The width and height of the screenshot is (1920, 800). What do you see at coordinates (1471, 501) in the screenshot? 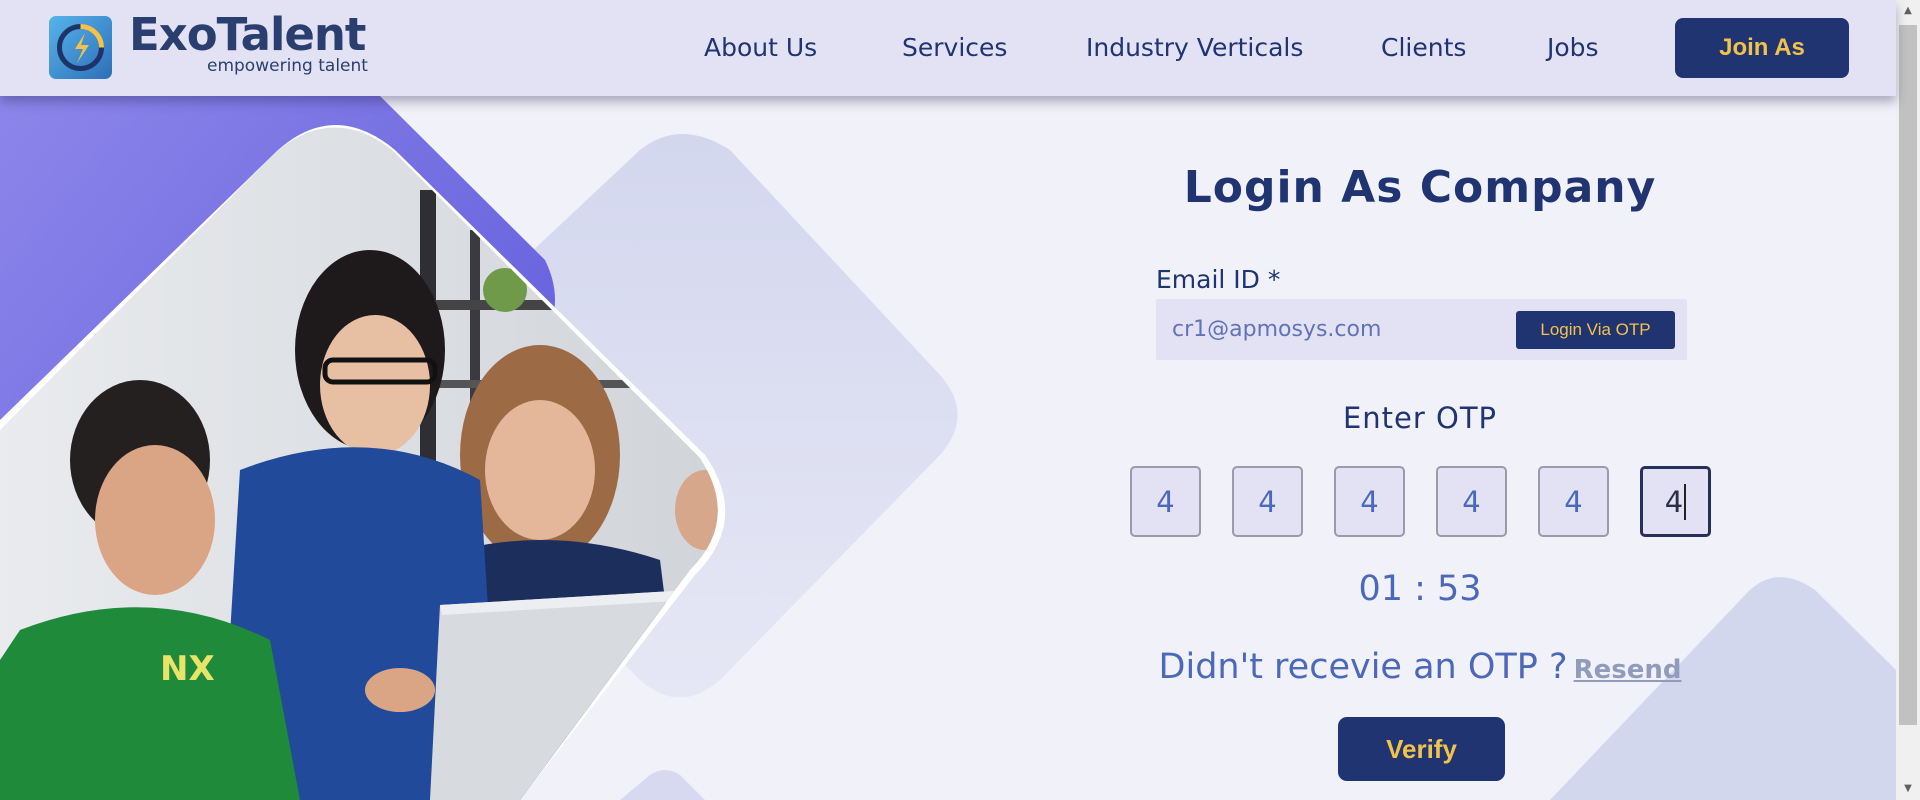
I see `otp-digit-4: 4` at bounding box center [1471, 501].